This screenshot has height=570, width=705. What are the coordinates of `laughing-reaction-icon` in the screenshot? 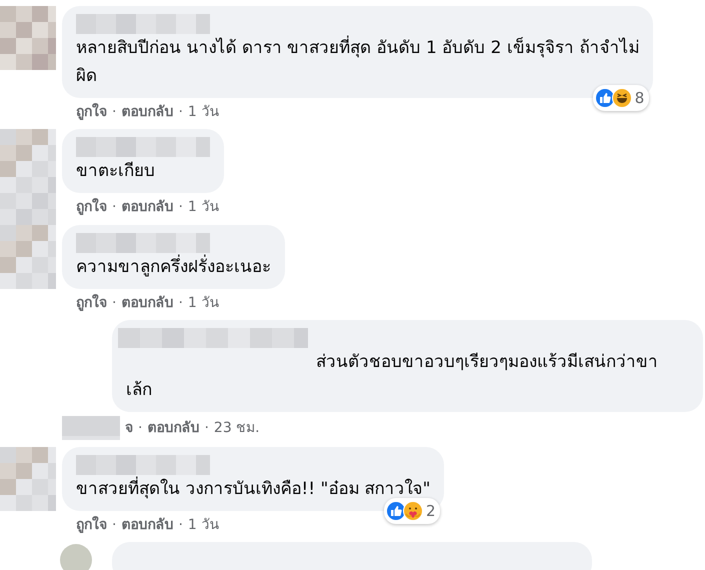 It's located at (622, 98).